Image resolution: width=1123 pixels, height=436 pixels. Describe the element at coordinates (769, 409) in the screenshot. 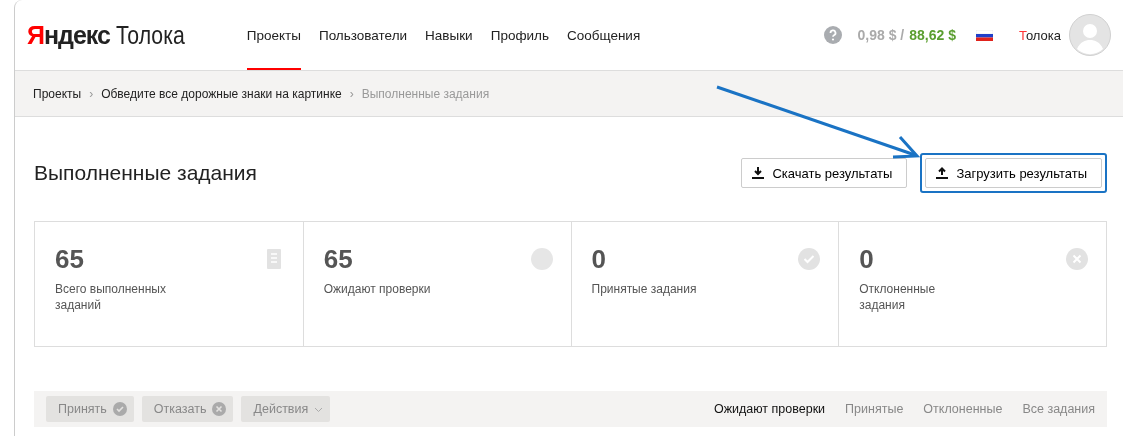

I see `filter-tab: Ожидают проверки` at that location.